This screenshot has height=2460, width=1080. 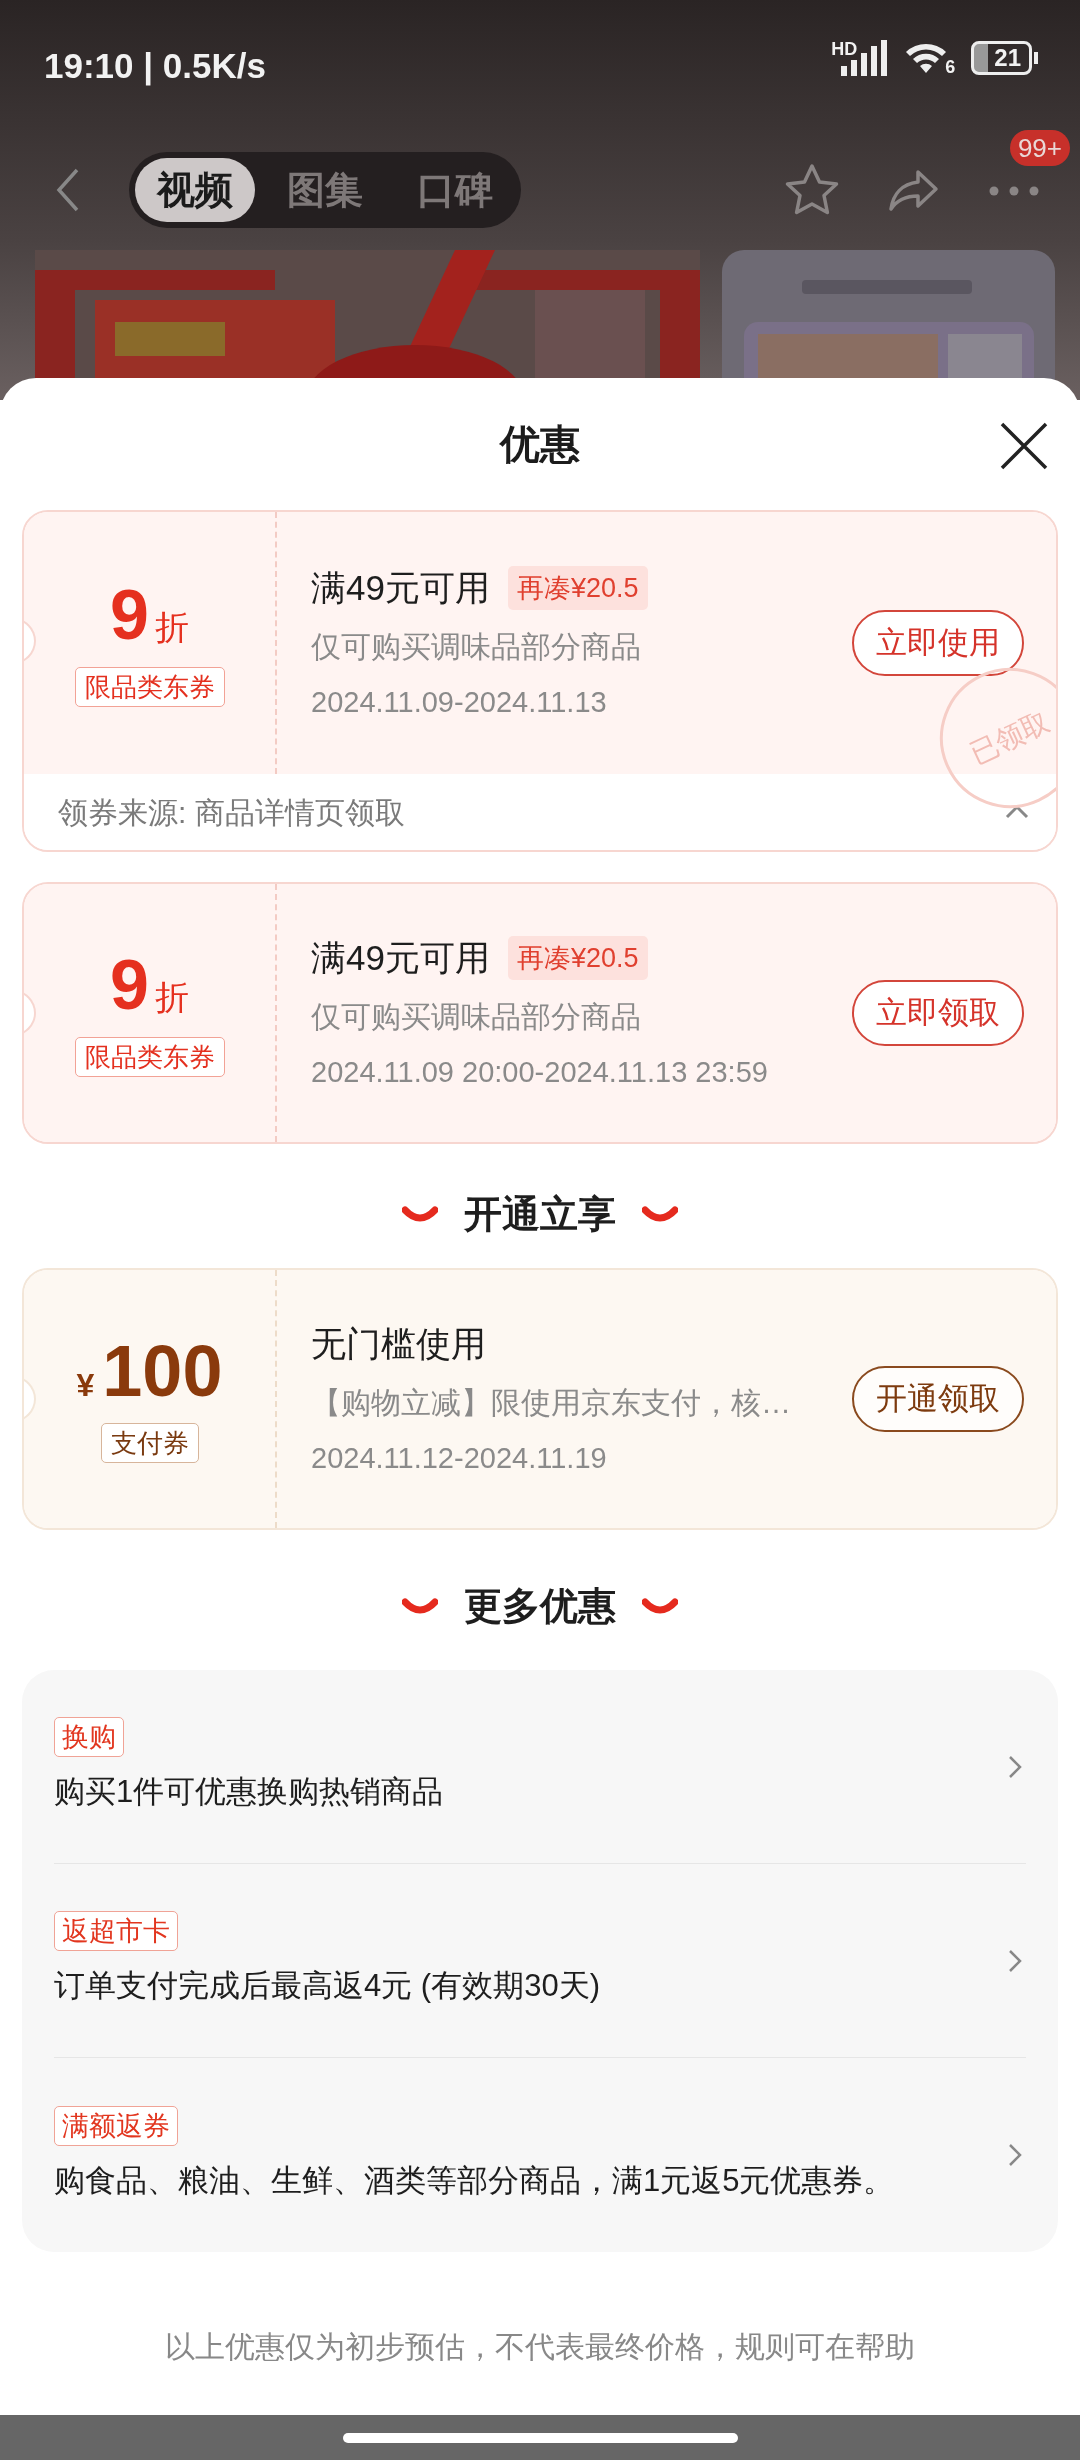 What do you see at coordinates (938, 643) in the screenshot?
I see `coupon-action-button: 立即使用` at bounding box center [938, 643].